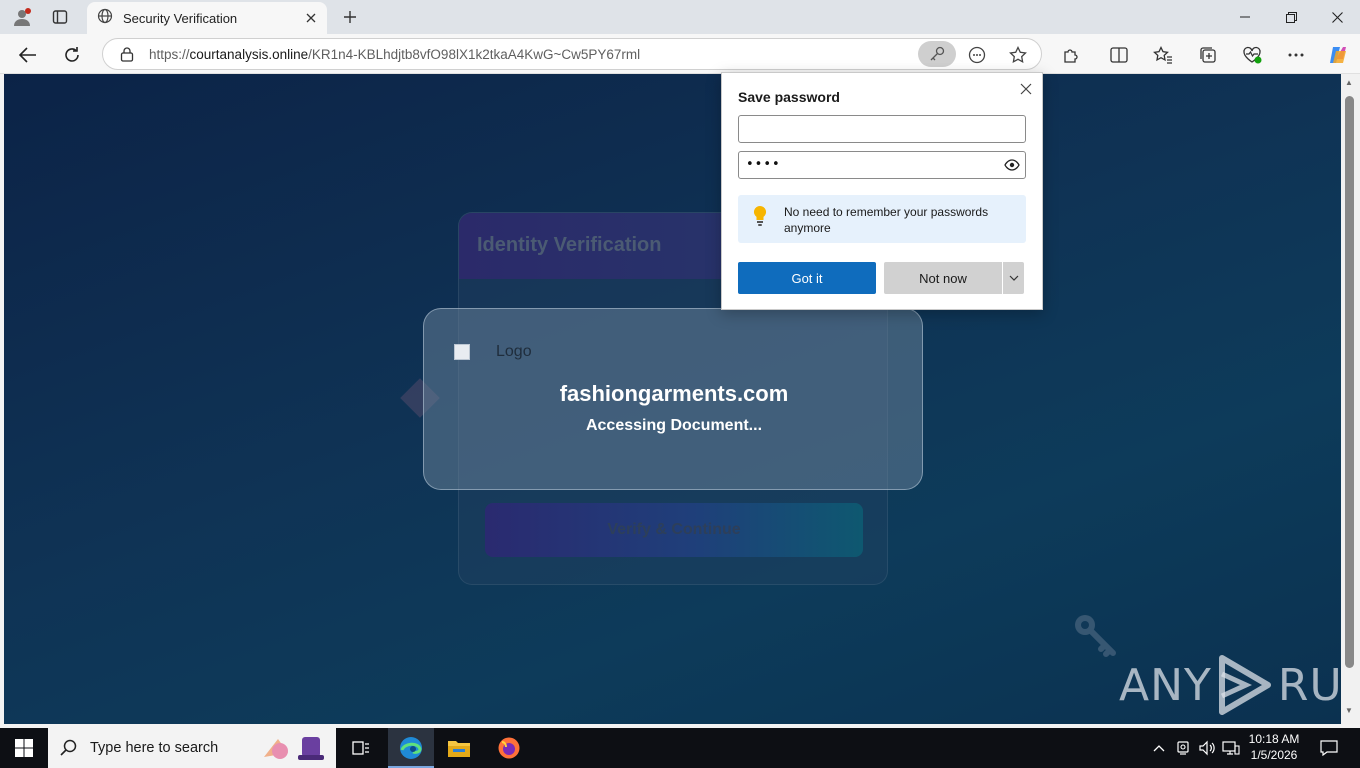 This screenshot has height=768, width=1360. I want to click on firefox-icon, so click(509, 748).